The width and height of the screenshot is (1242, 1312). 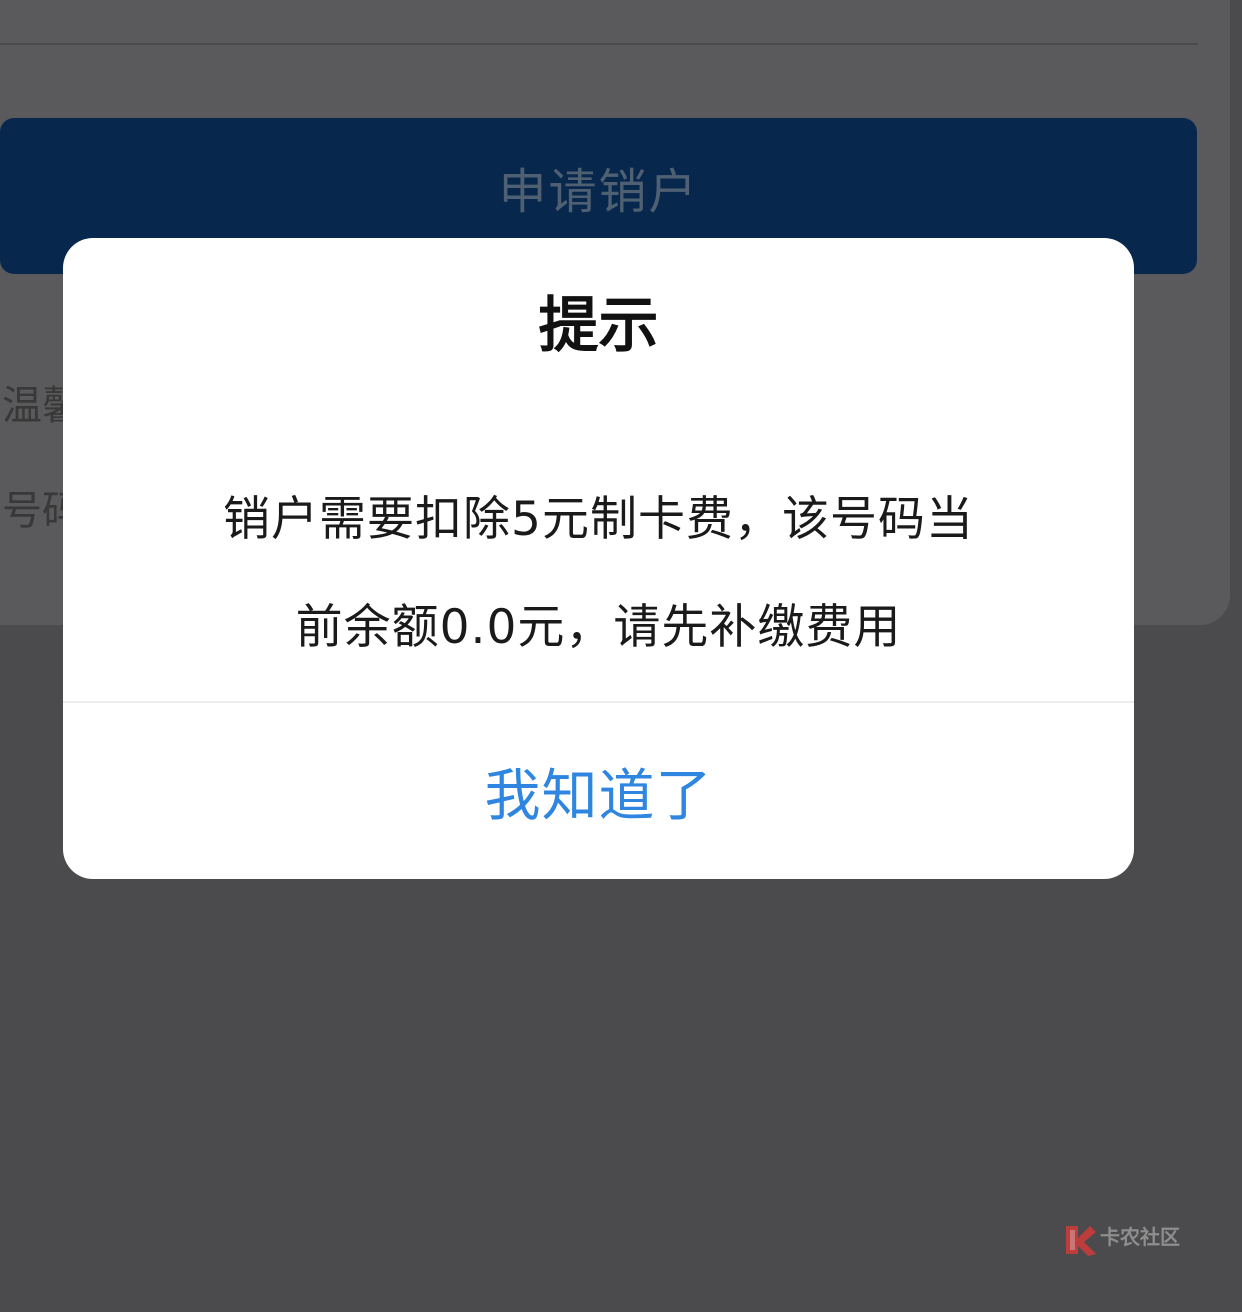 What do you see at coordinates (1140, 1236) in the screenshot?
I see `watermark-text: 卡农社区` at bounding box center [1140, 1236].